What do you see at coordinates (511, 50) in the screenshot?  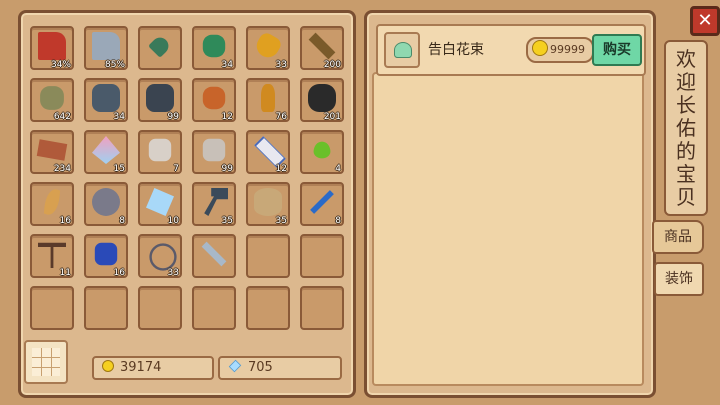 I see `shop-item-row: 告白花束 99999 购买` at bounding box center [511, 50].